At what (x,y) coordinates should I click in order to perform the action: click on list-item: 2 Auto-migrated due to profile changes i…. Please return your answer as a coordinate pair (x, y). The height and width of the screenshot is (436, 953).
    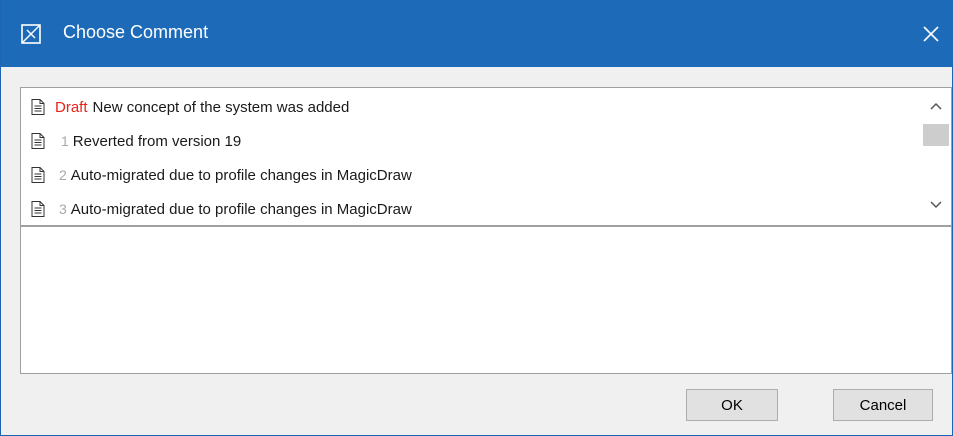
    Looking at the image, I should click on (471, 175).